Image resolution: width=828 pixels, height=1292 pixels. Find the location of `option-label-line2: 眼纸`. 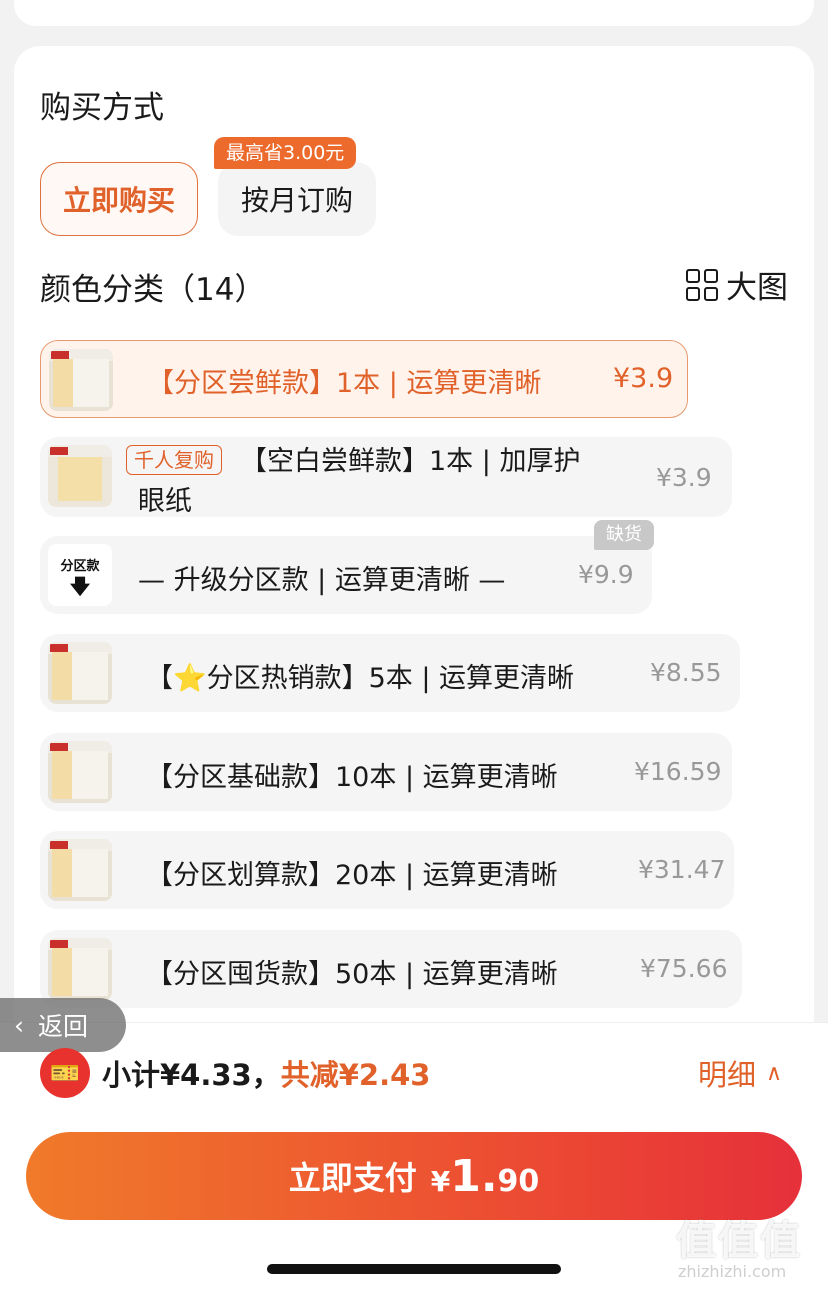

option-label-line2: 眼纸 is located at coordinates (165, 501).